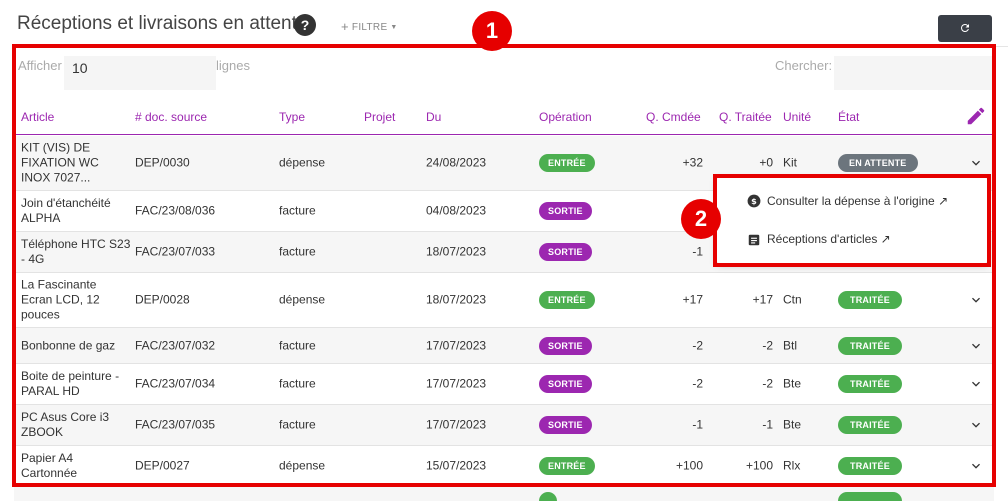  I want to click on help-icon: ?, so click(305, 25).